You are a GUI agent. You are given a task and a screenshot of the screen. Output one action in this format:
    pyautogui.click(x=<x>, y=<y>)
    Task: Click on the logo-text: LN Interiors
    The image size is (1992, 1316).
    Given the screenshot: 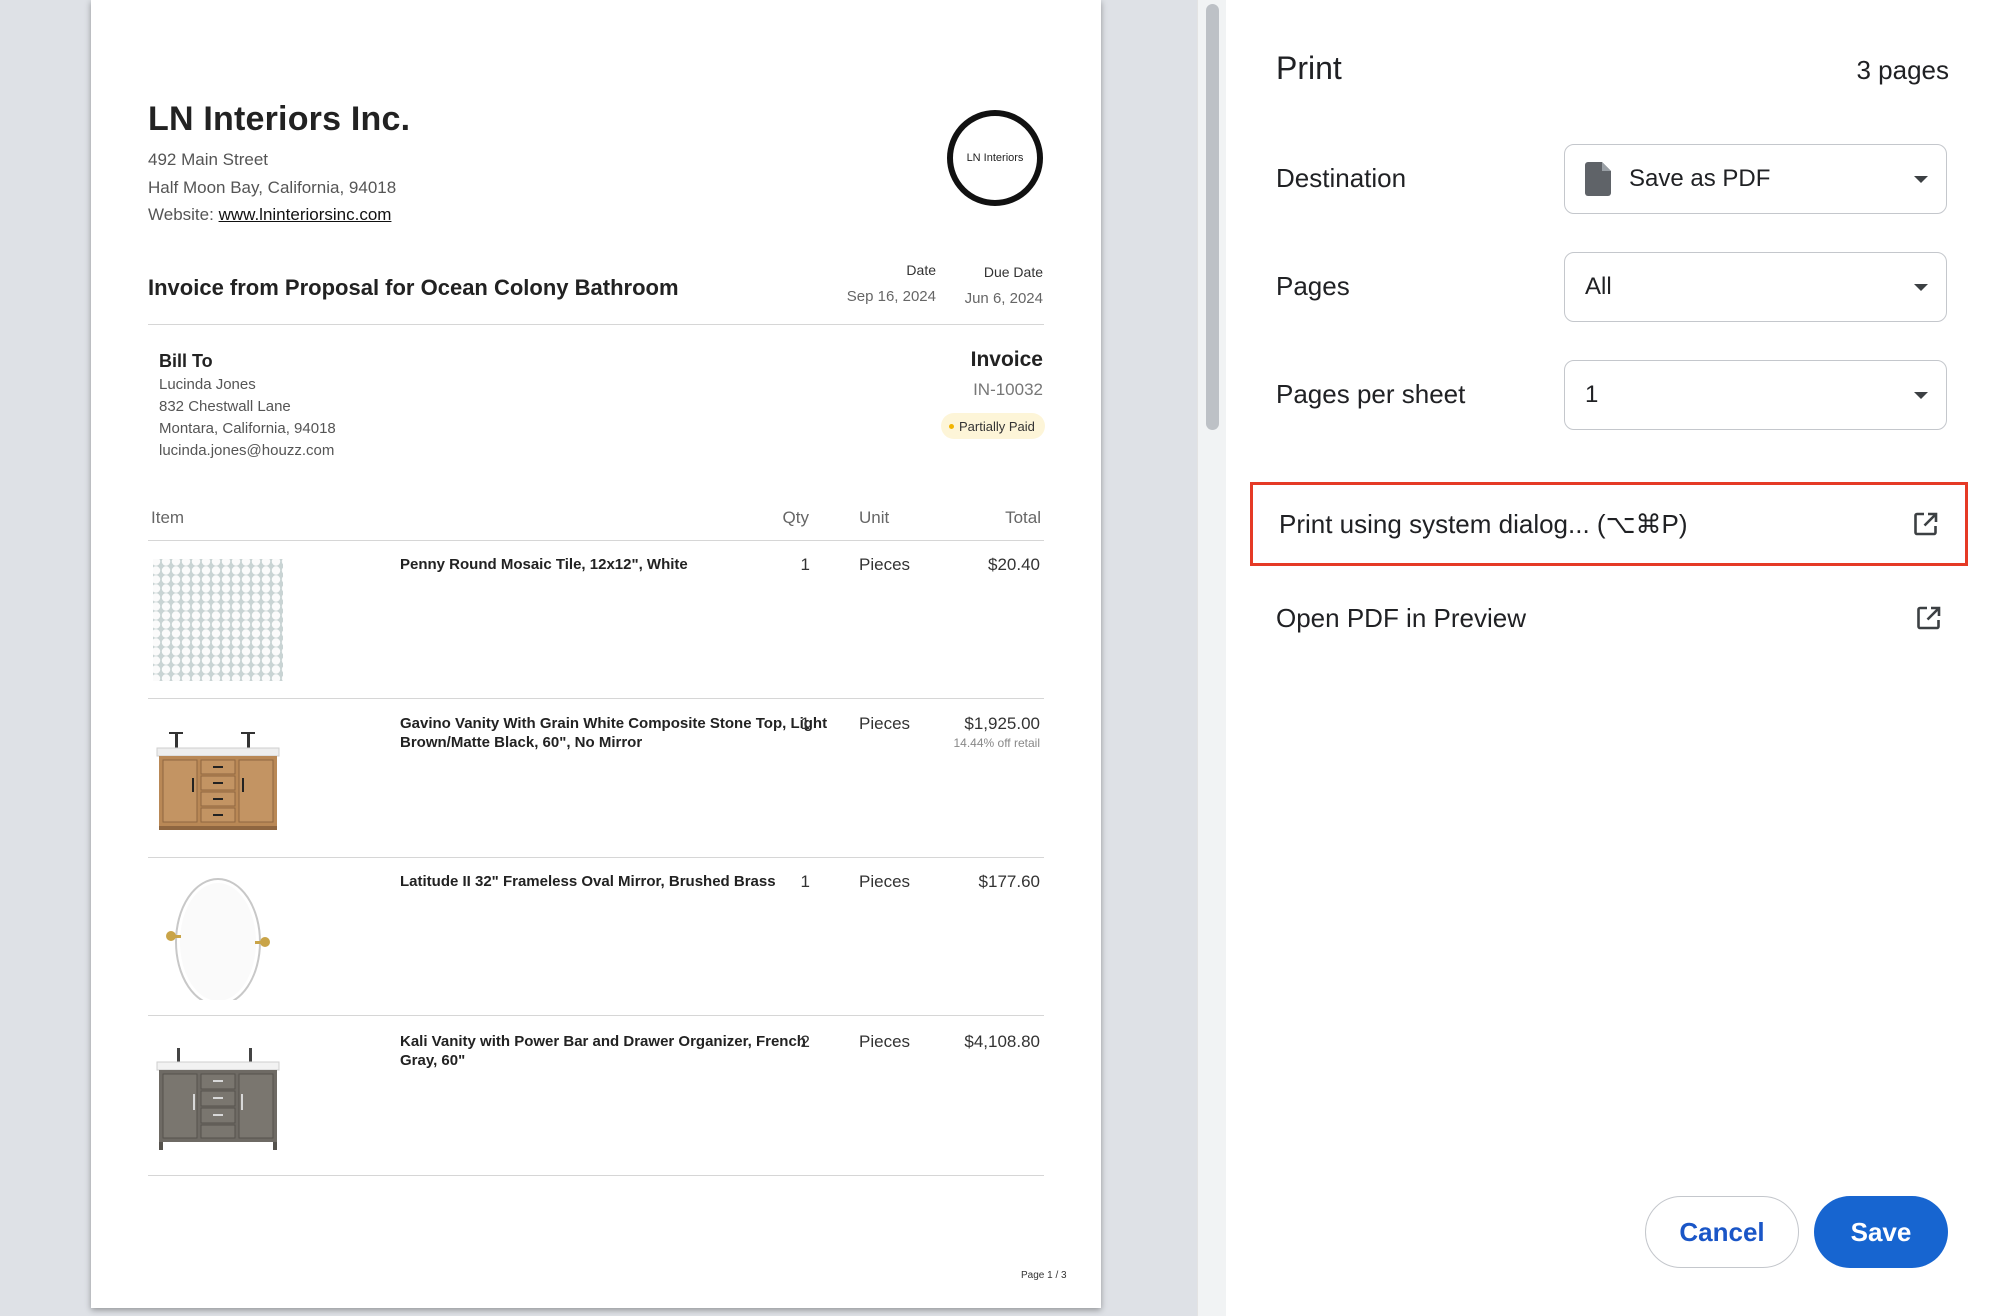 What is the action you would take?
    pyautogui.click(x=995, y=158)
    